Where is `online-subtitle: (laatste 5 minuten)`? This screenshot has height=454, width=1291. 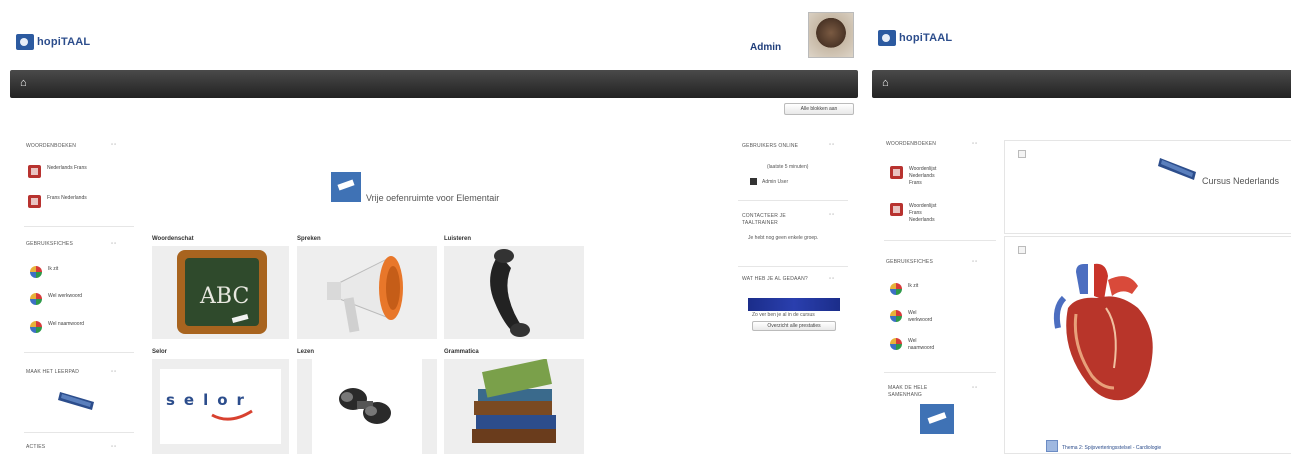 online-subtitle: (laatste 5 minuten) is located at coordinates (788, 167).